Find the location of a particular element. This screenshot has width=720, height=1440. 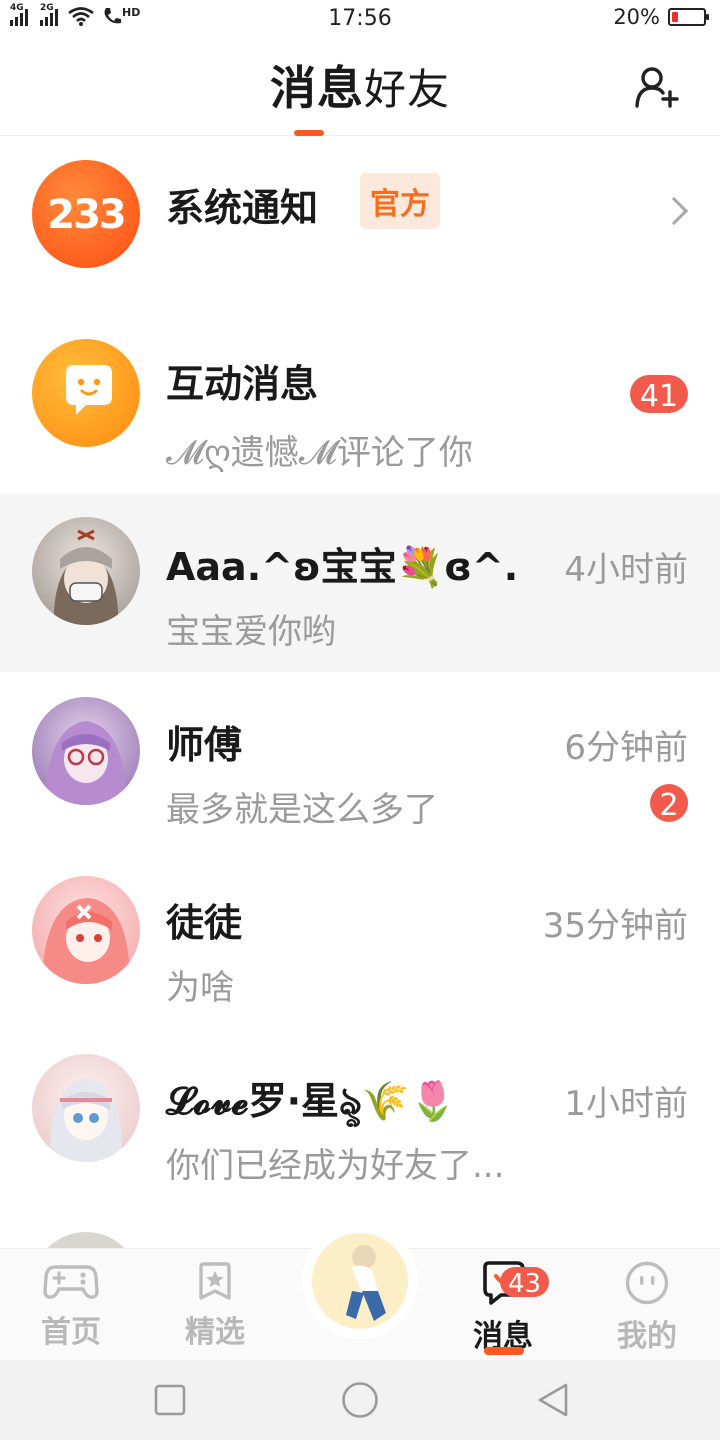

conversation-name: 系统通知 is located at coordinates (242, 208).